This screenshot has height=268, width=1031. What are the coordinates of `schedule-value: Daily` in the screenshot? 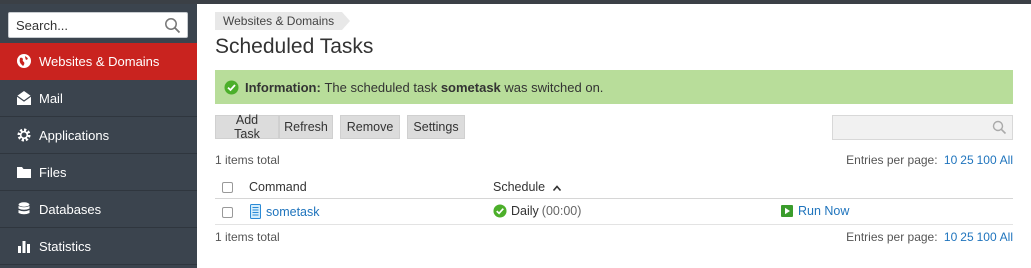 It's located at (525, 211).